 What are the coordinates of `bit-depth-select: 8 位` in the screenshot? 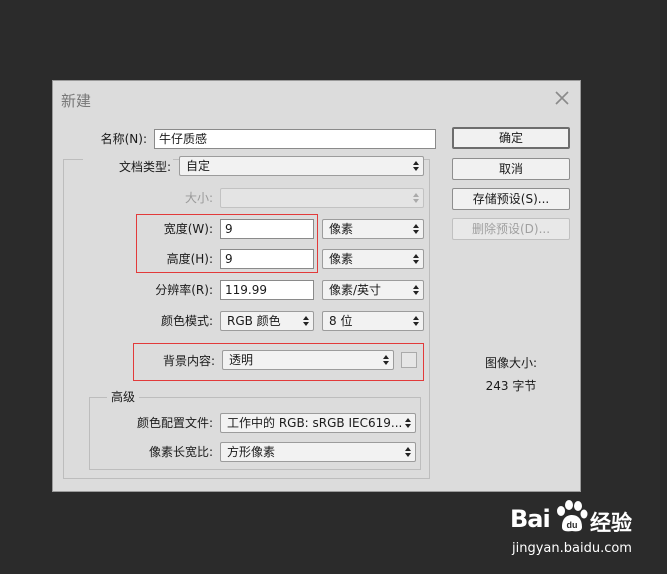 It's located at (373, 321).